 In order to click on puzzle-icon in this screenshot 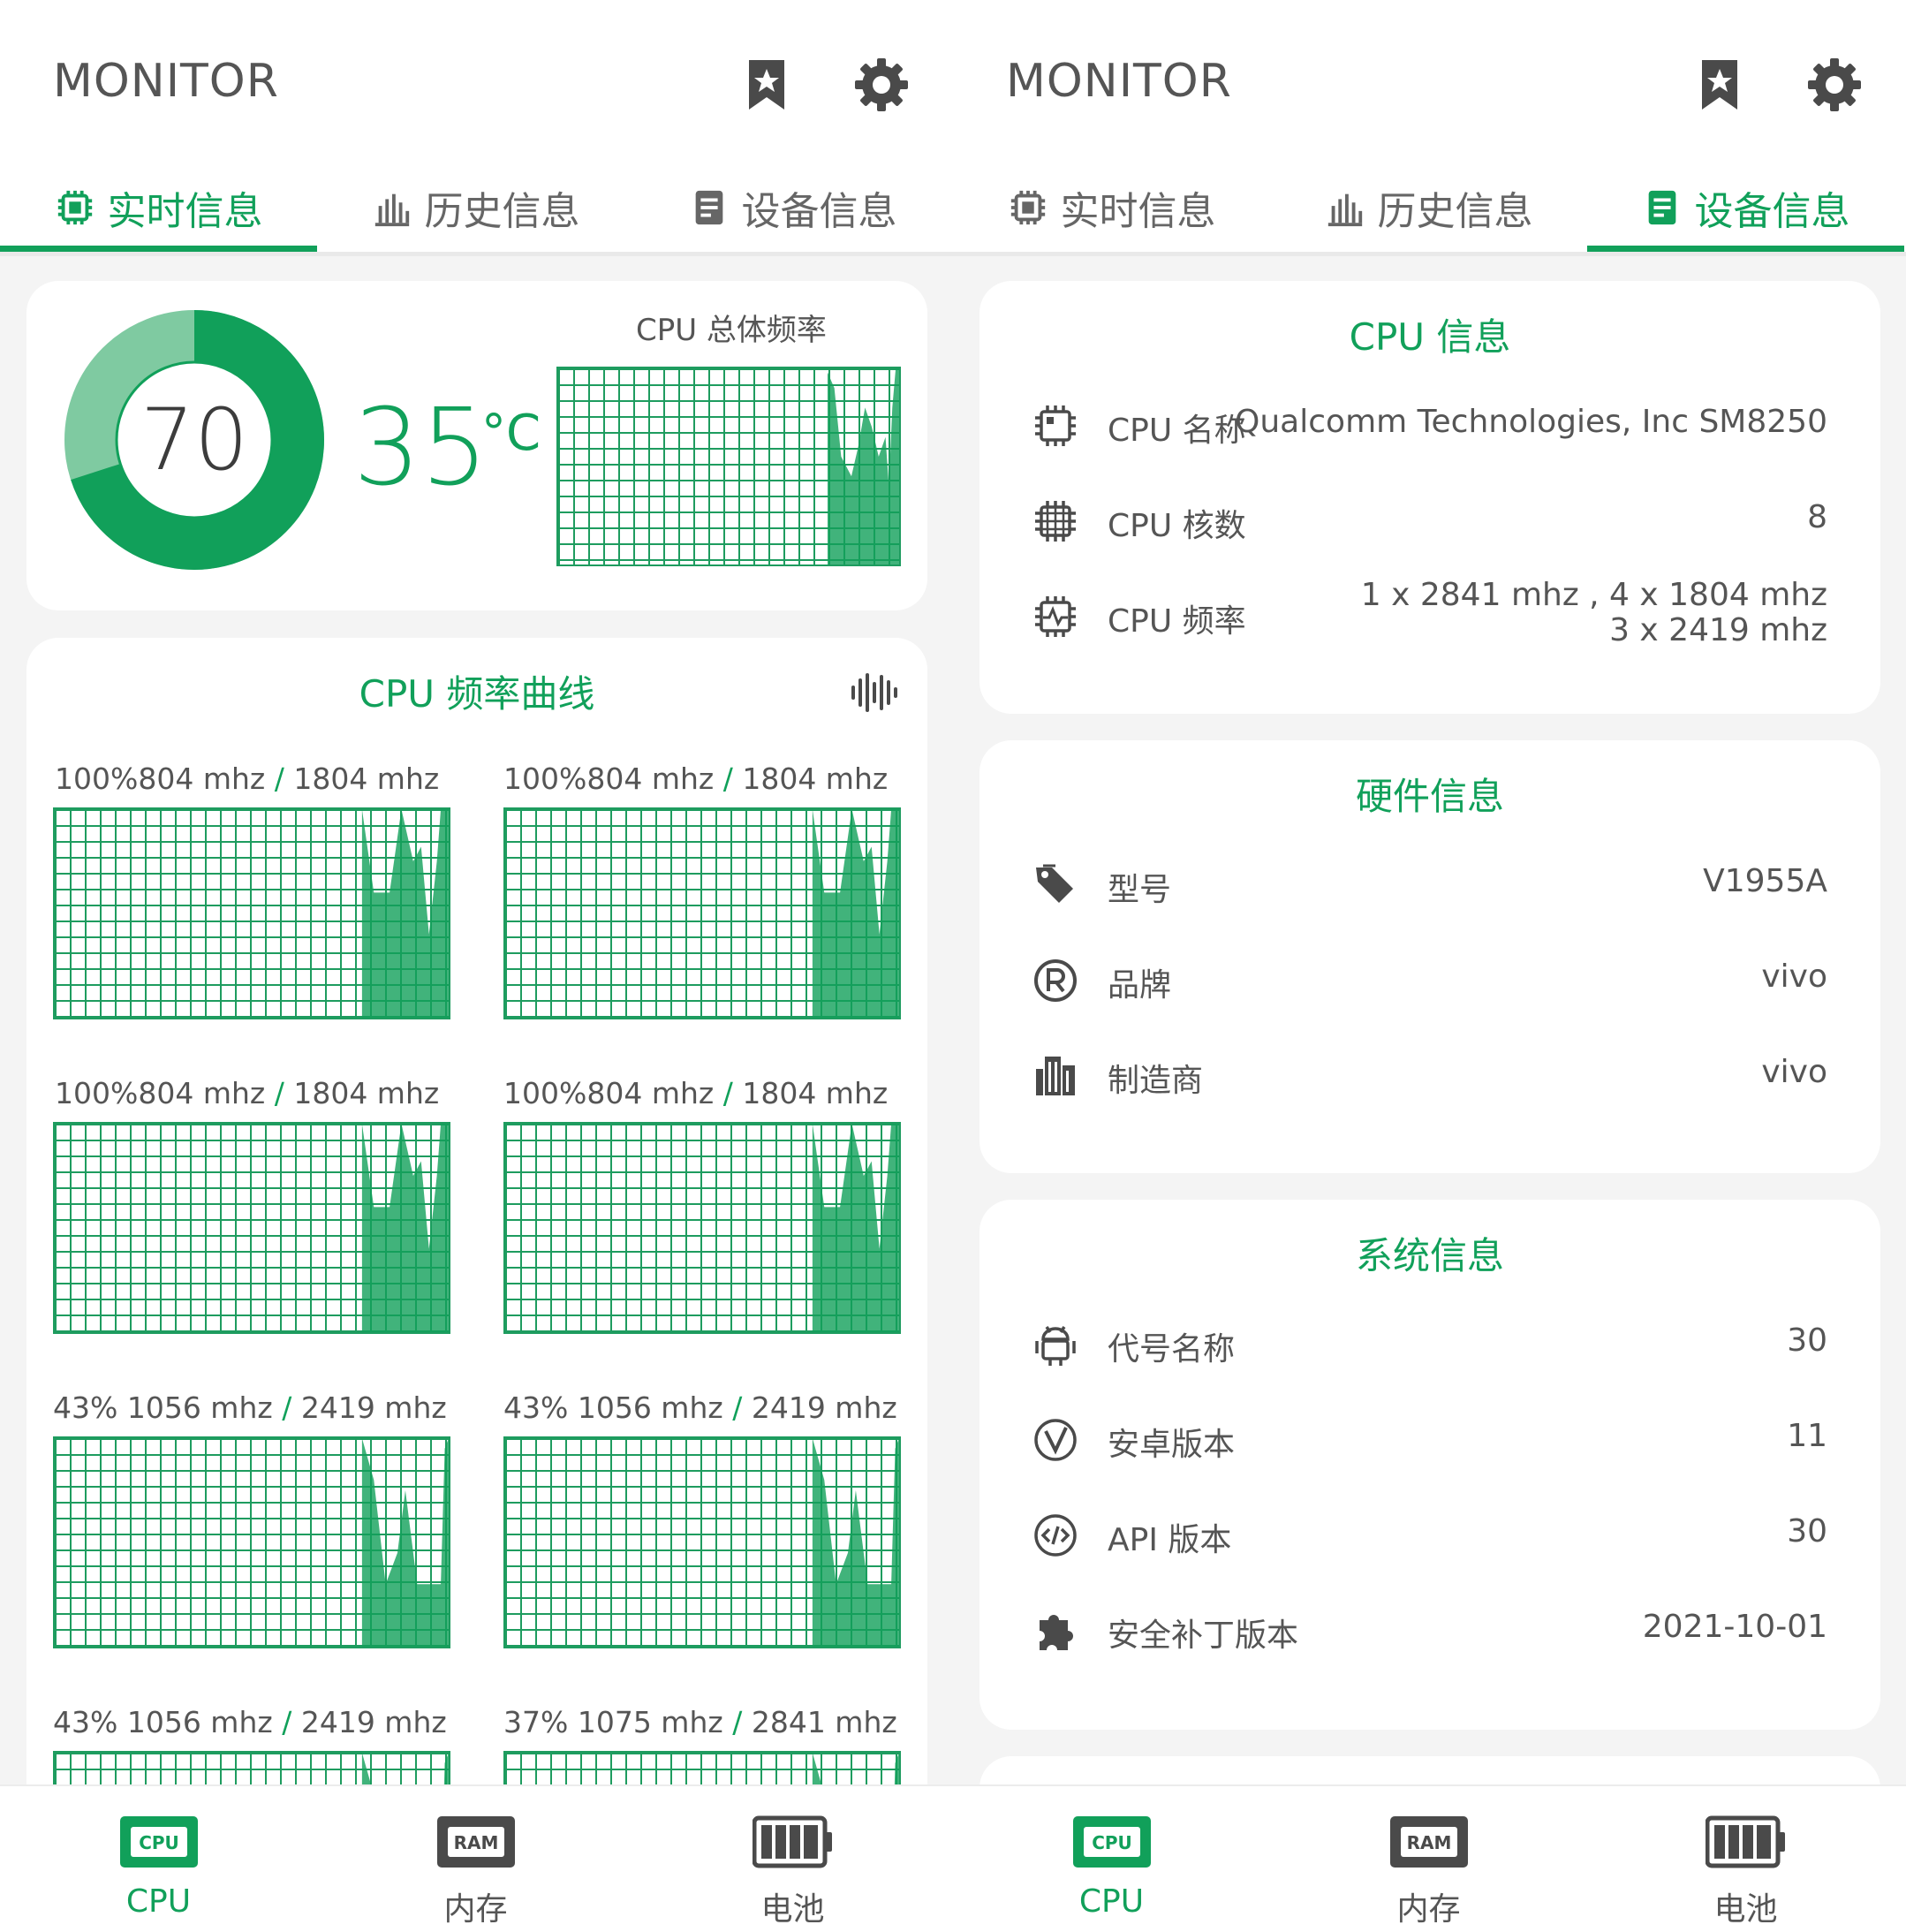, I will do `click(1056, 1633)`.